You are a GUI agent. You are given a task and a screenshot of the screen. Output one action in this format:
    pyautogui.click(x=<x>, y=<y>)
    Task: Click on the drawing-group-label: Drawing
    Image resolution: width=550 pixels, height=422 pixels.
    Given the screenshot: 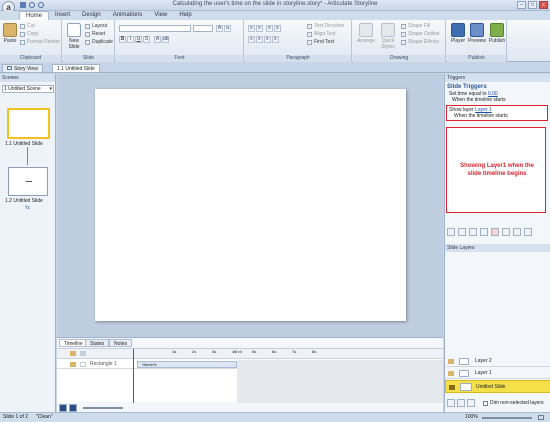 What is the action you would take?
    pyautogui.click(x=399, y=58)
    